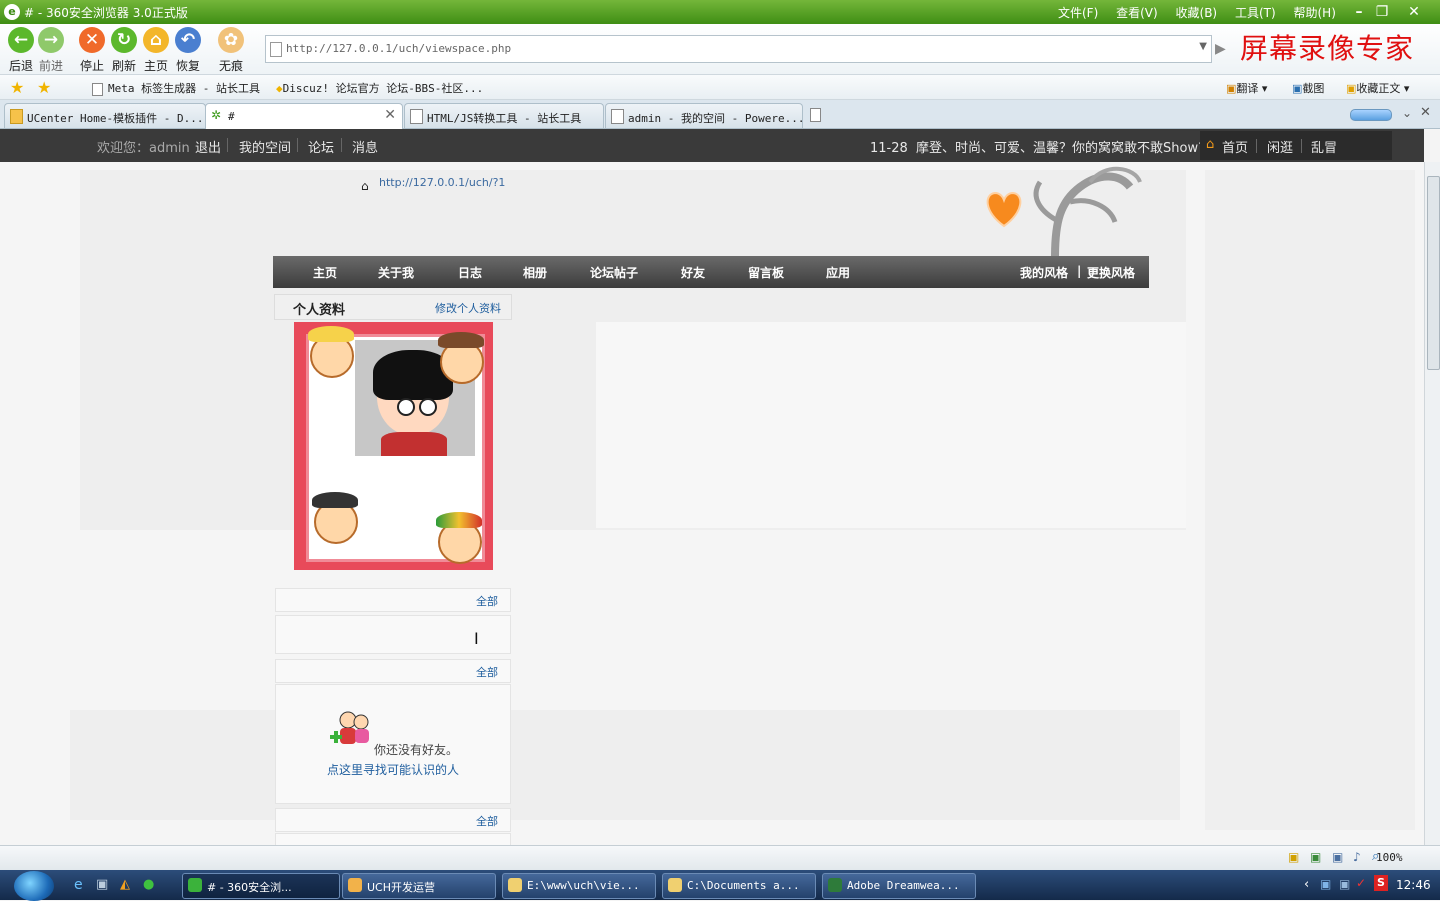 The image size is (1440, 901). What do you see at coordinates (1407, 113) in the screenshot?
I see `tab-list-chevron-icon: ⌄` at bounding box center [1407, 113].